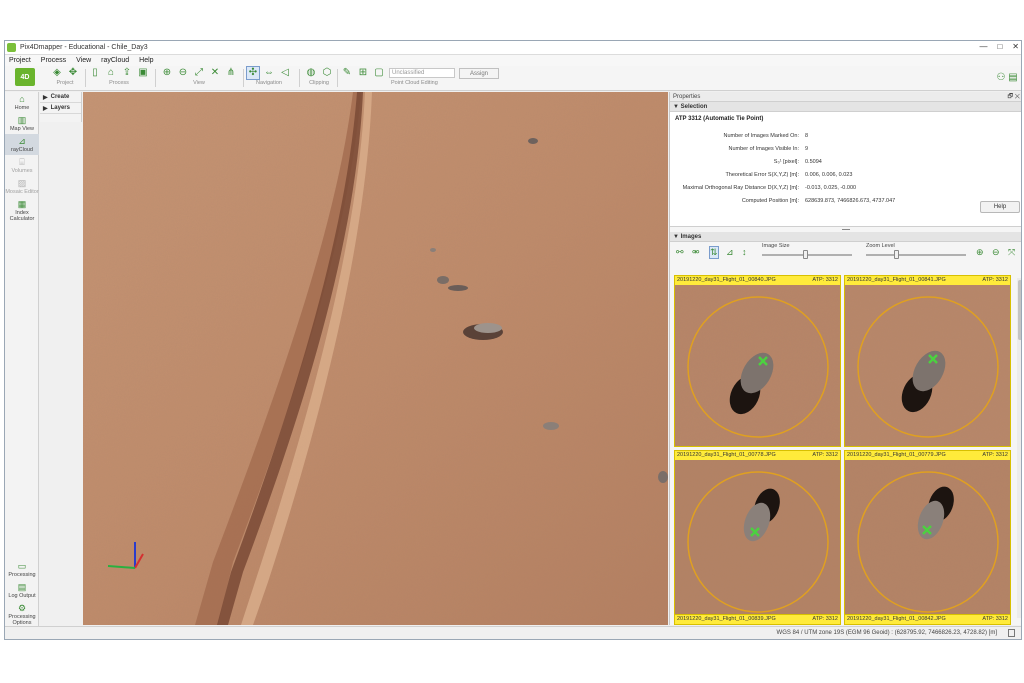  Describe the element at coordinates (253, 73) in the screenshot. I see `navigate-icon: ✣` at that location.